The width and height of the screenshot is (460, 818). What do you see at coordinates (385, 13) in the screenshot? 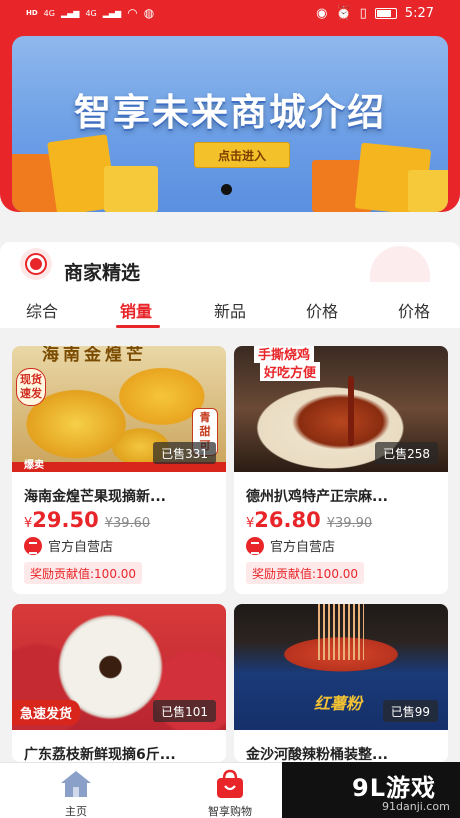
I see `battery-icon` at bounding box center [385, 13].